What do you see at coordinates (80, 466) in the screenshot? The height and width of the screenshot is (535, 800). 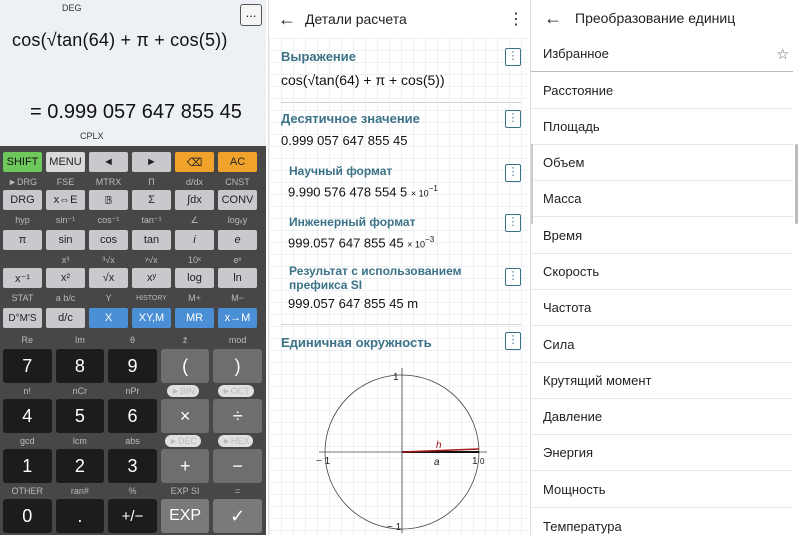 I see `digit-2-key: 2` at bounding box center [80, 466].